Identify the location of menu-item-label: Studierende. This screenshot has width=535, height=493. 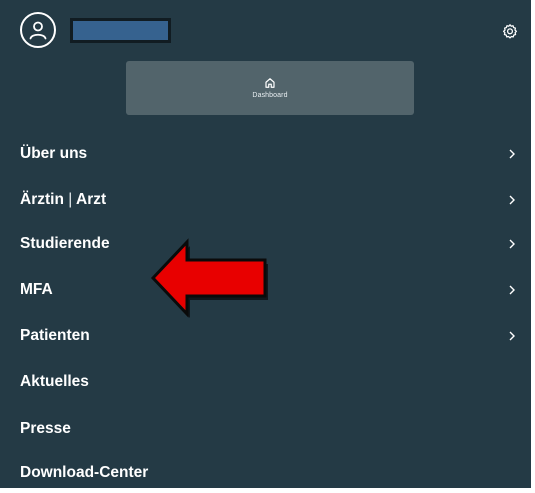
(65, 243).